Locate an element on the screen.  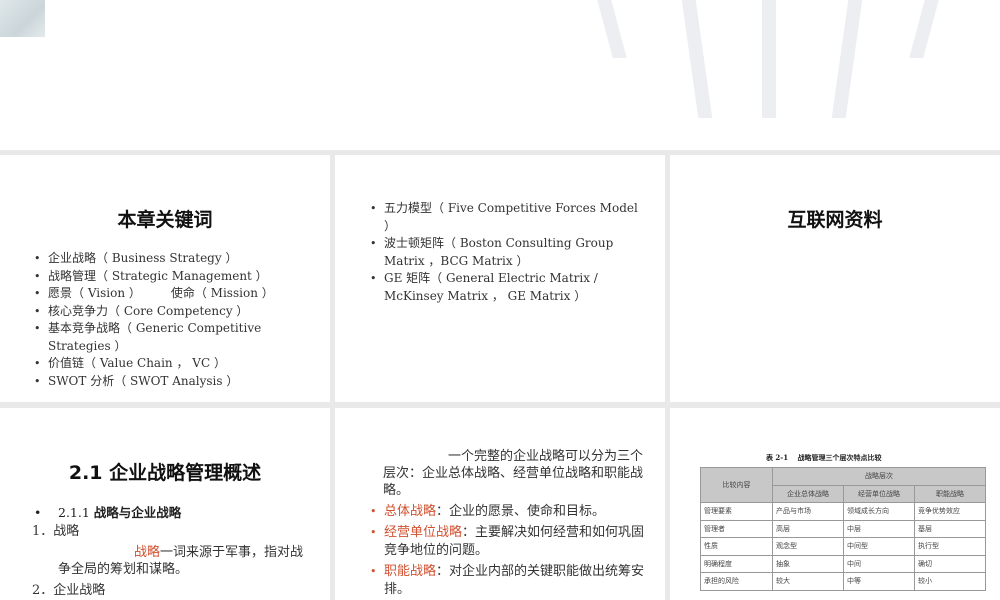
table-caption: 表 2-1 战略管理三个层次特点比较 is located at coordinates (824, 457).